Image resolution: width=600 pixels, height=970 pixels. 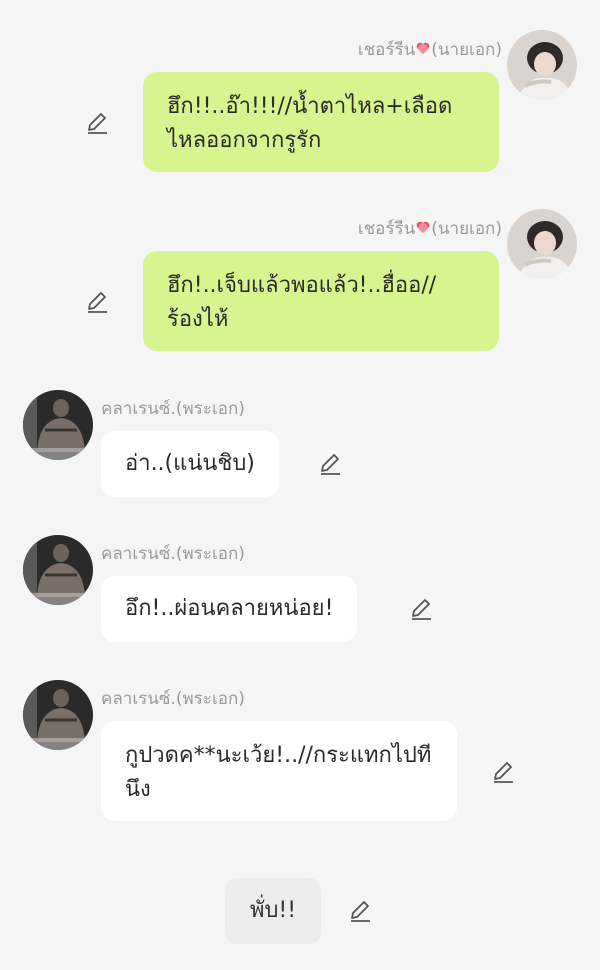 I want to click on message-text: อ่า..(แน่นชิบ), so click(x=190, y=463).